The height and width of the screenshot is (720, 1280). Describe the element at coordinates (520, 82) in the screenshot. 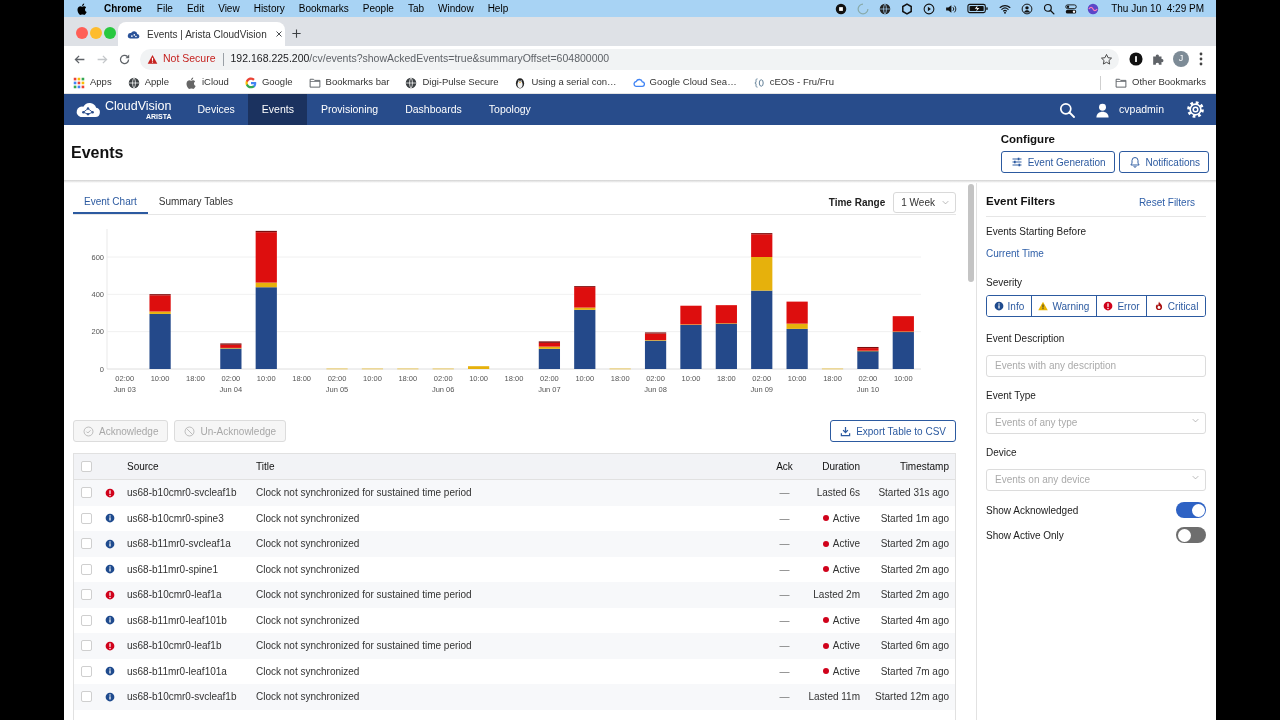

I see `penguin-icon` at that location.